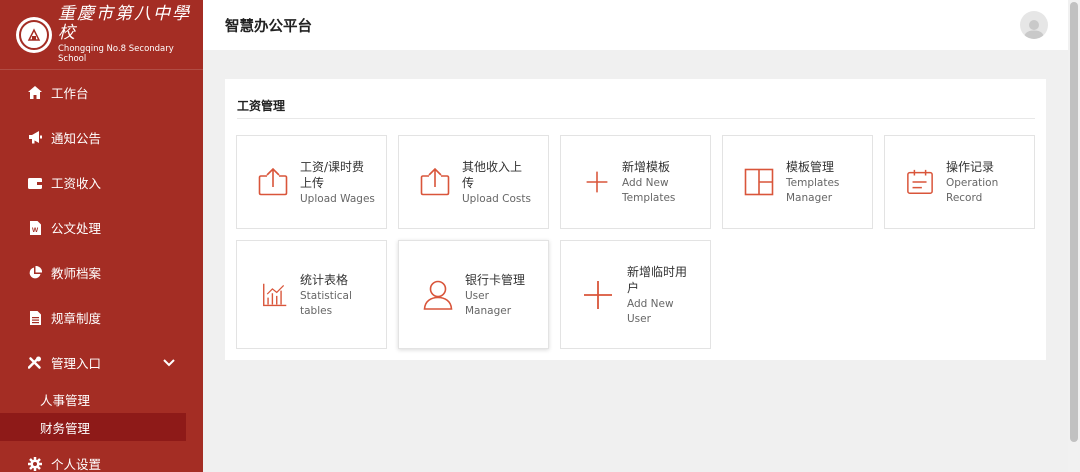 The width and height of the screenshot is (1080, 472). What do you see at coordinates (633, 287) in the screenshot?
I see `tile-label-cn-cont: 户` at bounding box center [633, 287].